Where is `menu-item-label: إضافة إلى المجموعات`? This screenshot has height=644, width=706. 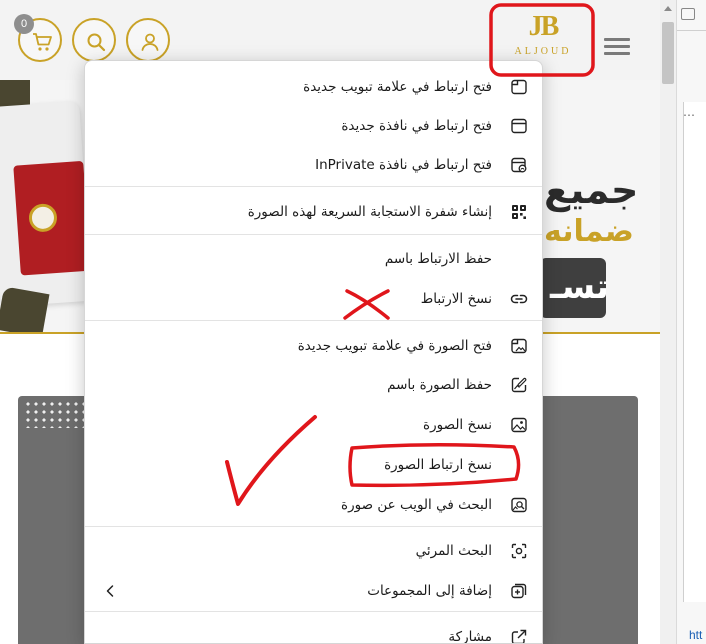 menu-item-label: إضافة إلى المجموعات is located at coordinates (429, 591).